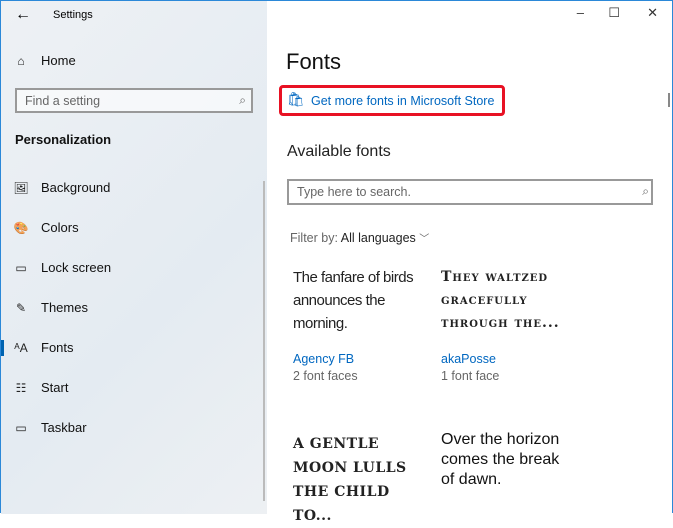 Image resolution: width=673 pixels, height=528 pixels. Describe the element at coordinates (424, 239) in the screenshot. I see `chevron-down-icon: ﹀` at that location.